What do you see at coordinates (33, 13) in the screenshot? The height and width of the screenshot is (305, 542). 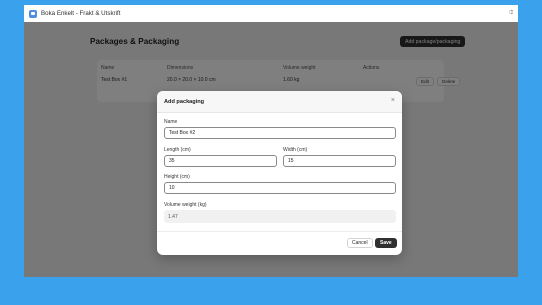 I see `app-icon` at bounding box center [33, 13].